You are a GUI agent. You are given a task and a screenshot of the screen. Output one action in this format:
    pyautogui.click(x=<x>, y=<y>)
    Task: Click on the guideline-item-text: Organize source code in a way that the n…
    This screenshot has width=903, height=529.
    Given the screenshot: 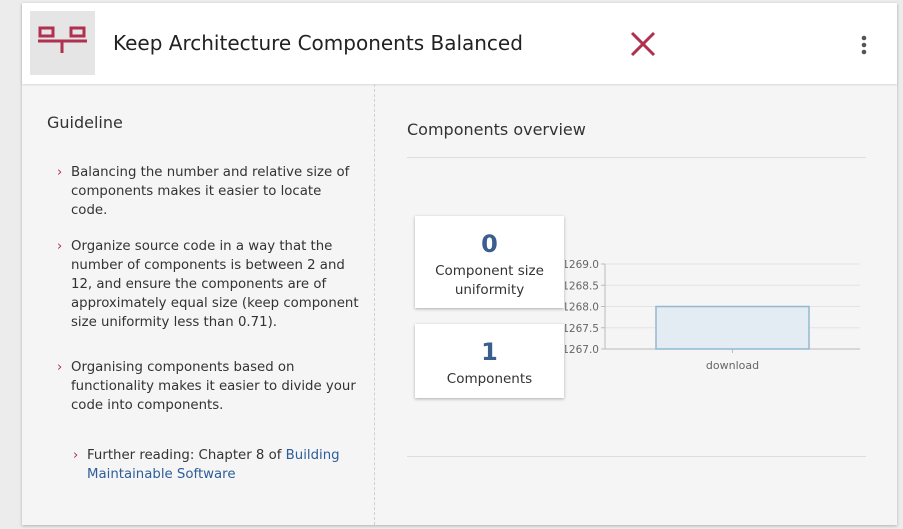 What is the action you would take?
    pyautogui.click(x=215, y=284)
    